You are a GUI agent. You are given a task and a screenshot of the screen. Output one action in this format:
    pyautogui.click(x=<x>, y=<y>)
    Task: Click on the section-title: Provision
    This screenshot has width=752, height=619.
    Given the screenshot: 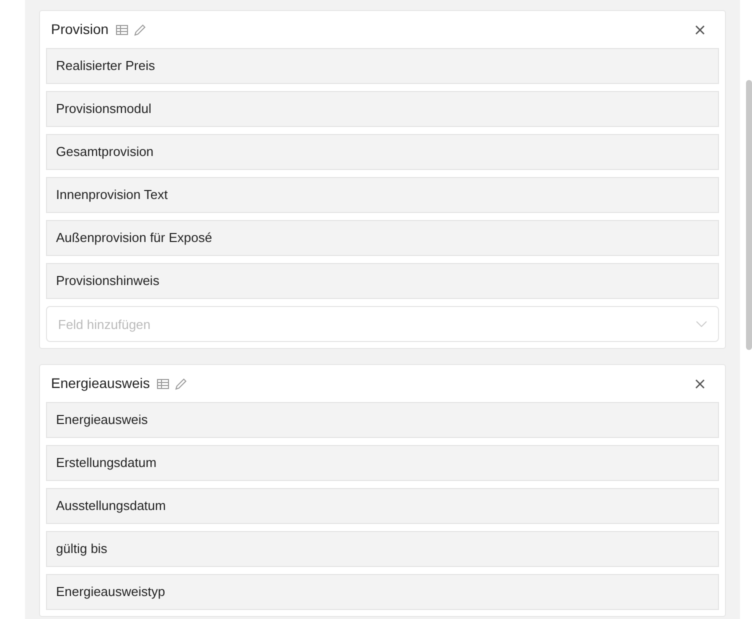 What is the action you would take?
    pyautogui.click(x=80, y=29)
    